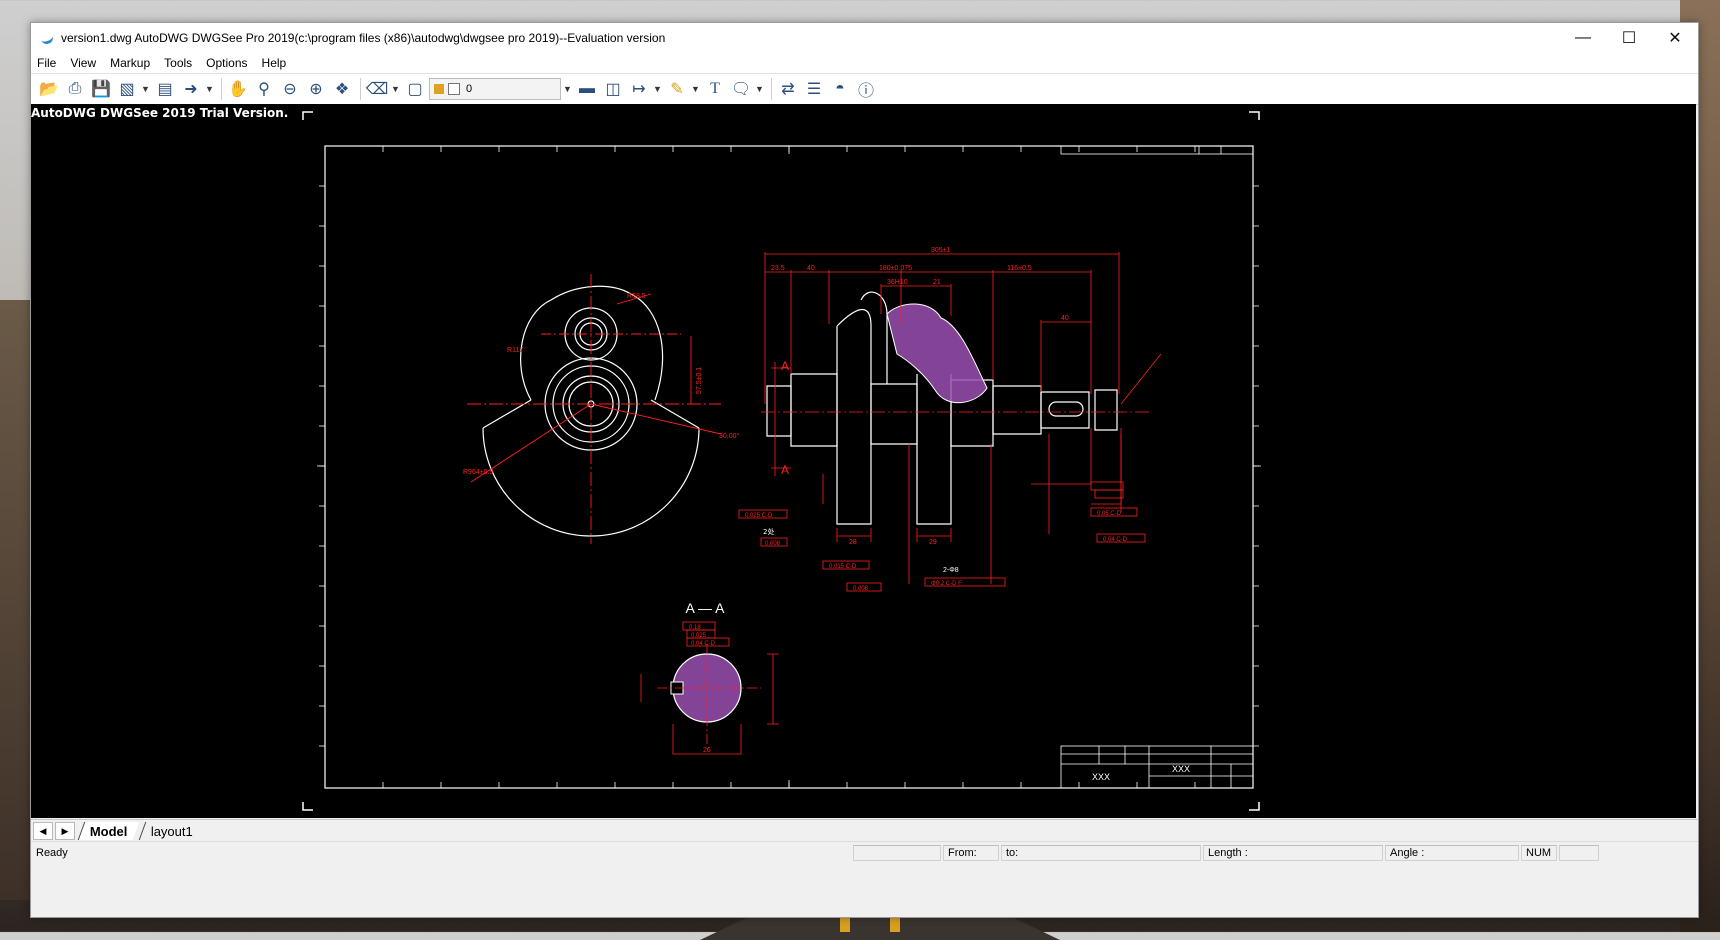 The width and height of the screenshot is (1720, 940). Describe the element at coordinates (706, 608) in the screenshot. I see `section-label: A — A` at that location.